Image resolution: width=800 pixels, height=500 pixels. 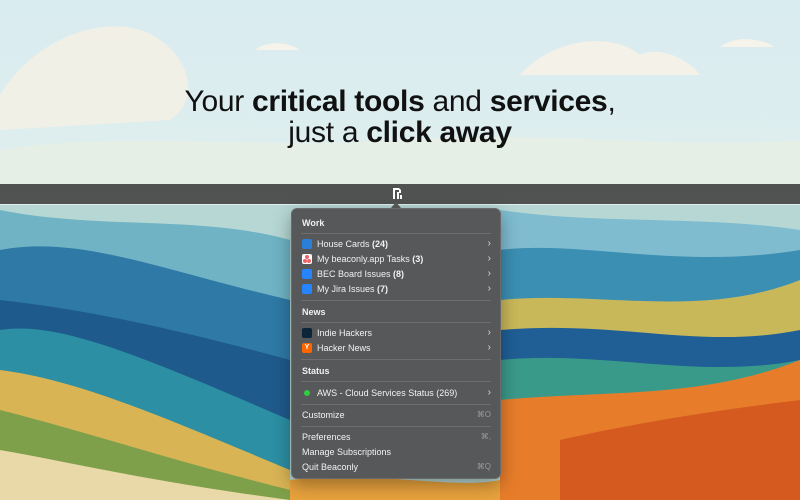 I want to click on menu-item-label: My beaconly.app Tasks (3), so click(x=370, y=259).